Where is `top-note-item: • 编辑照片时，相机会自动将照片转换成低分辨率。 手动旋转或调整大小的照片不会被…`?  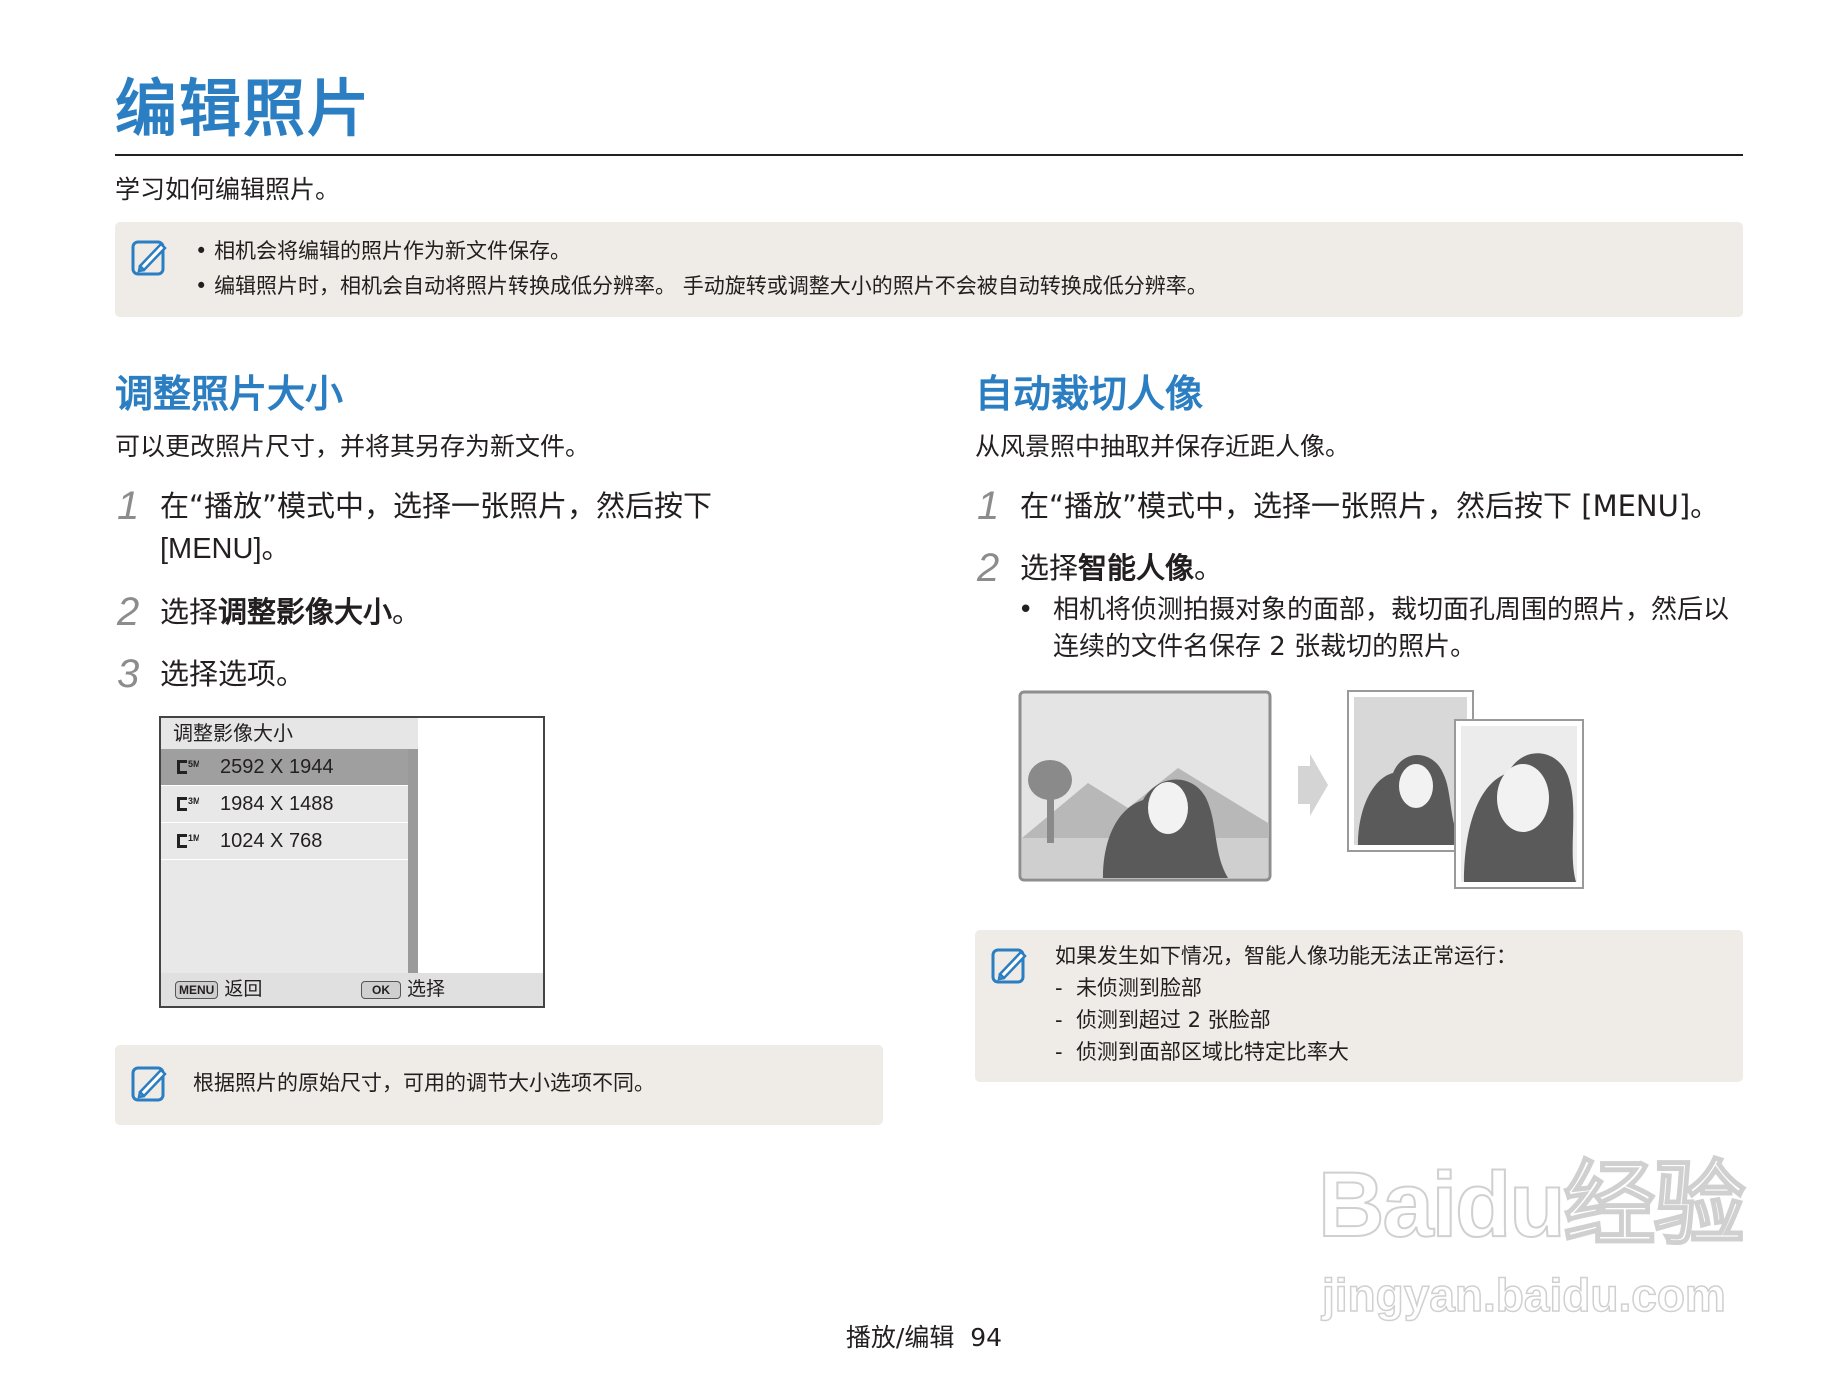
top-note-item: • 编辑照片时，相机会自动将照片转换成低分辨率。 手动旋转或调整大小的照片不会被… is located at coordinates (701, 286).